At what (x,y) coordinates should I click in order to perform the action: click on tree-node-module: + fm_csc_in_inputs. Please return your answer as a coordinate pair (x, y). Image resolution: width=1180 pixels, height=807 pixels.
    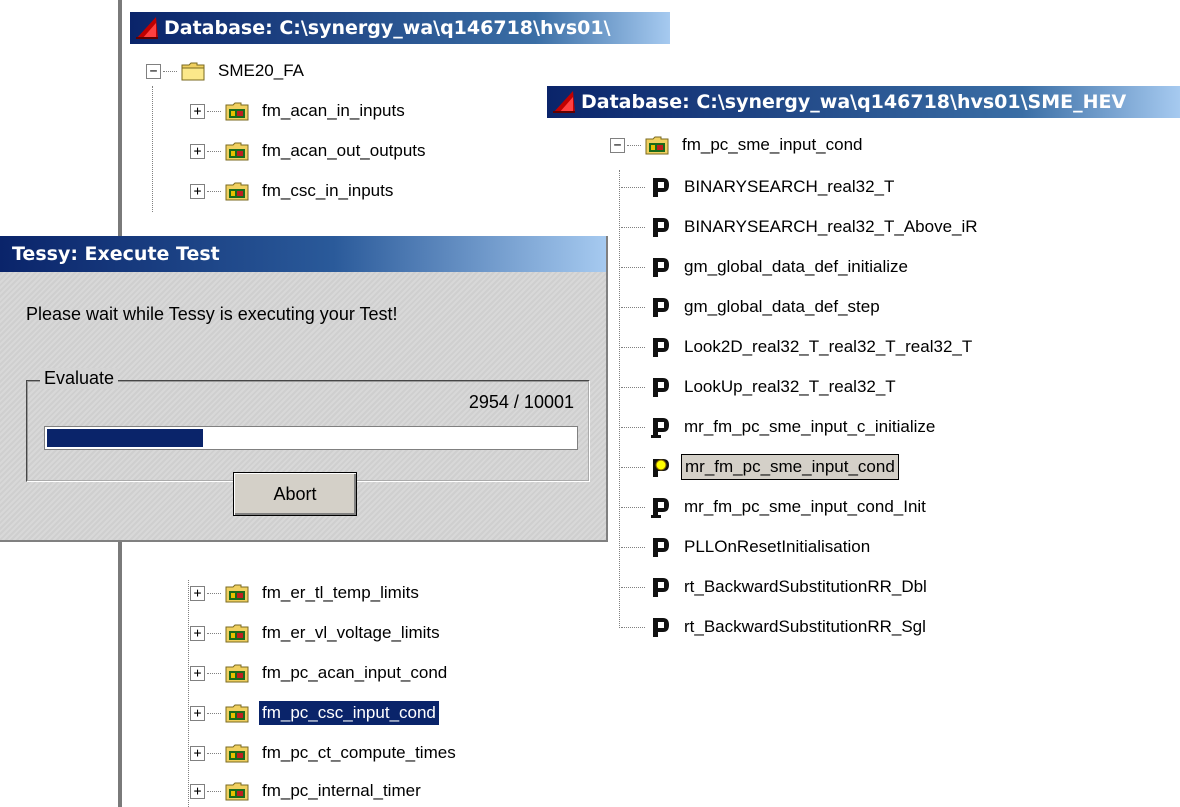
    Looking at the image, I should click on (293, 191).